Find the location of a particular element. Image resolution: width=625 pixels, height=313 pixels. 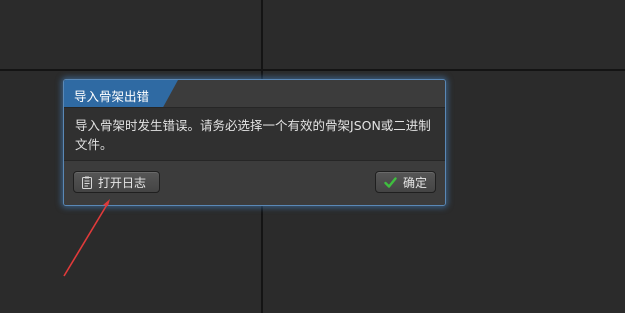

clipboard-icon is located at coordinates (87, 182).